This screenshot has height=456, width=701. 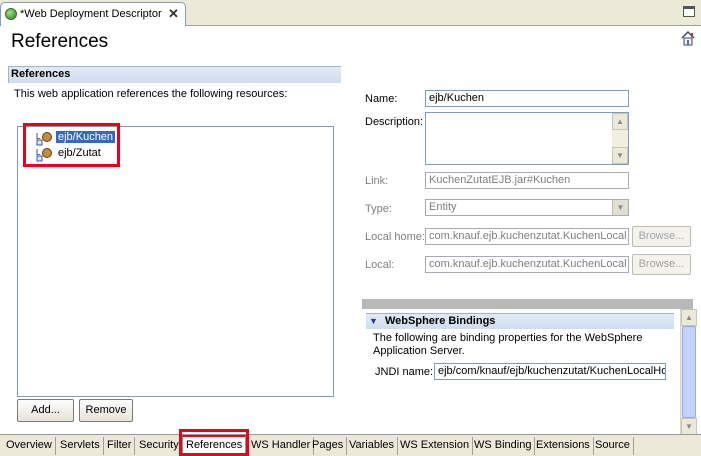 I want to click on tab-extensions: Extensions, so click(x=563, y=446).